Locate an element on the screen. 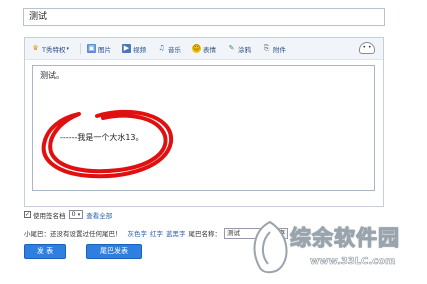  signature-select: 0 ▾ is located at coordinates (76, 214).